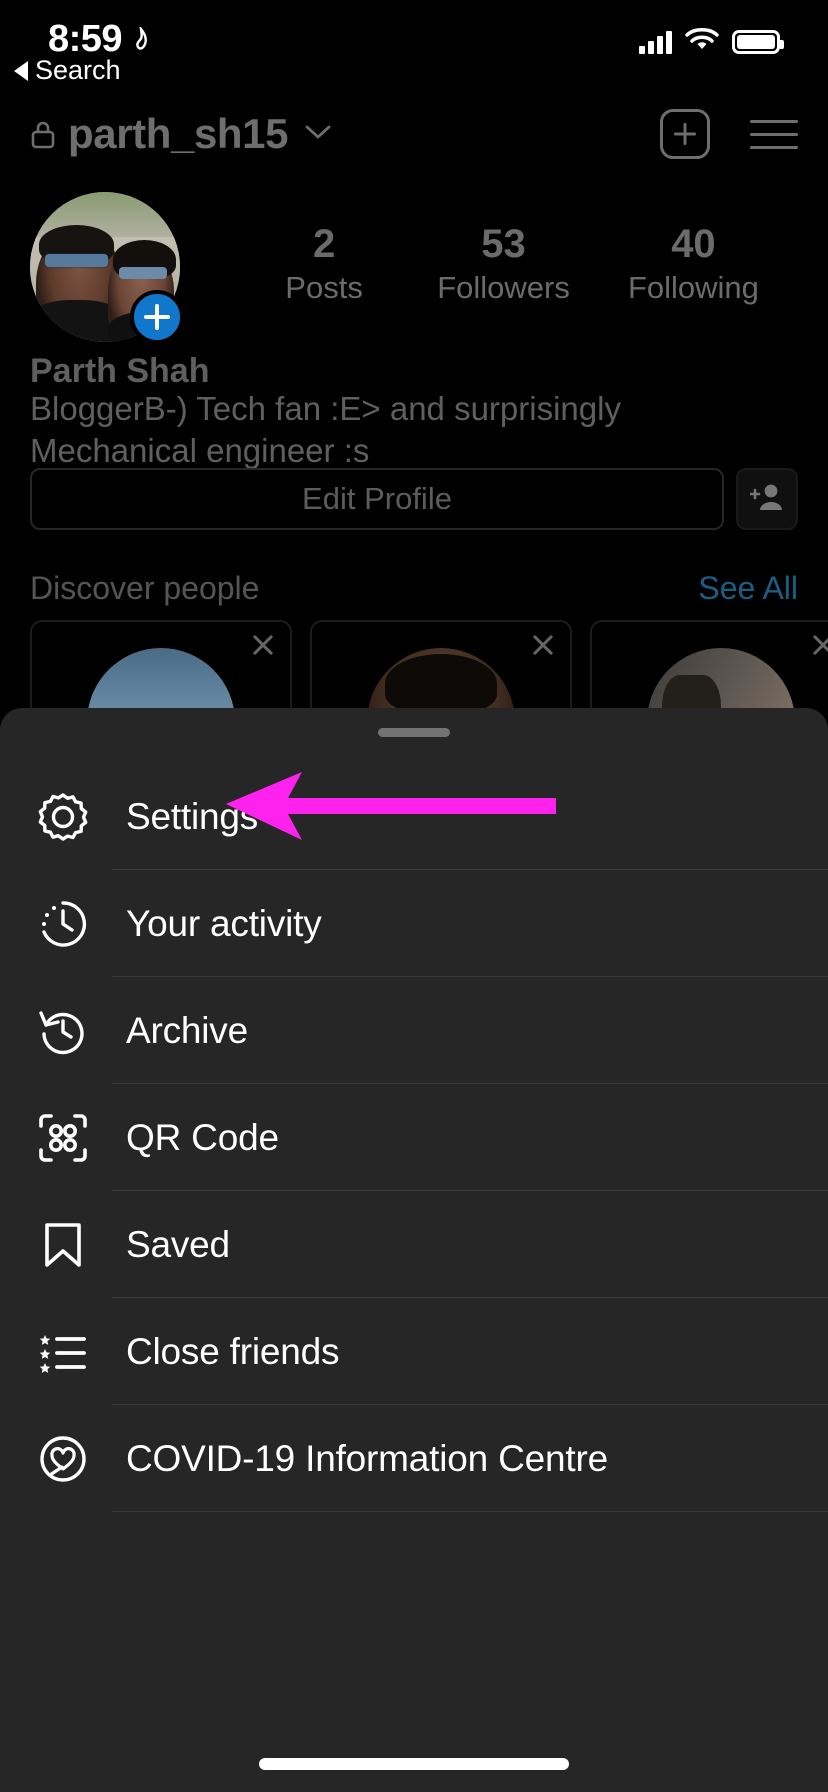 The width and height of the screenshot is (828, 1792). I want to click on gear-icon, so click(63, 817).